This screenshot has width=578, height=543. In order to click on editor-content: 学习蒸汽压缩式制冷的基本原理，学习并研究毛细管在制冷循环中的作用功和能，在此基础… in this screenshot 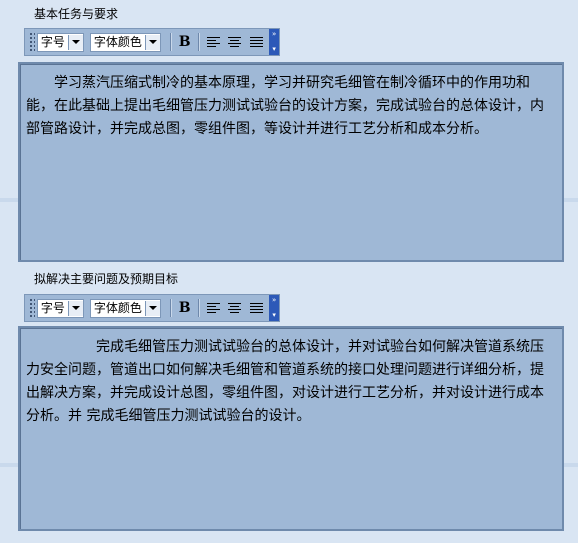, I will do `click(291, 102)`.